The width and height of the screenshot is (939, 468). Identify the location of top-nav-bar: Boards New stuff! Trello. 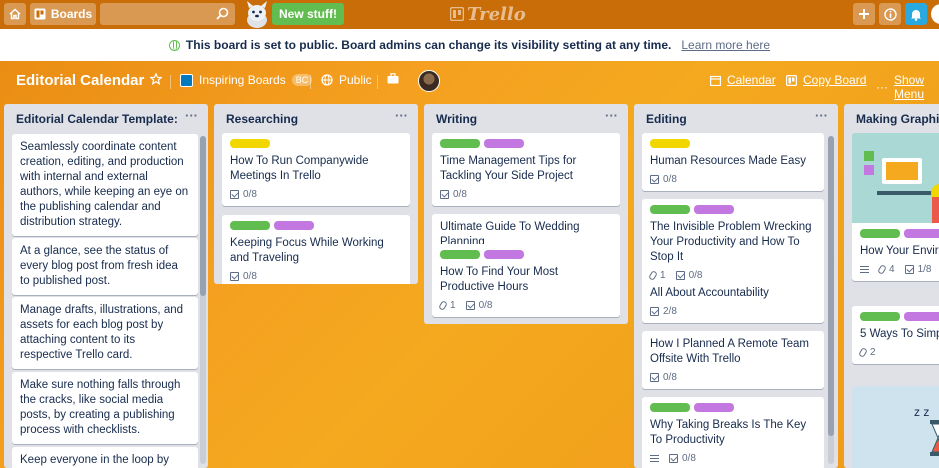
(469, 14).